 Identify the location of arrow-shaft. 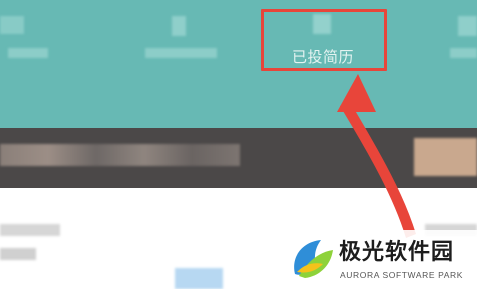
(378, 169).